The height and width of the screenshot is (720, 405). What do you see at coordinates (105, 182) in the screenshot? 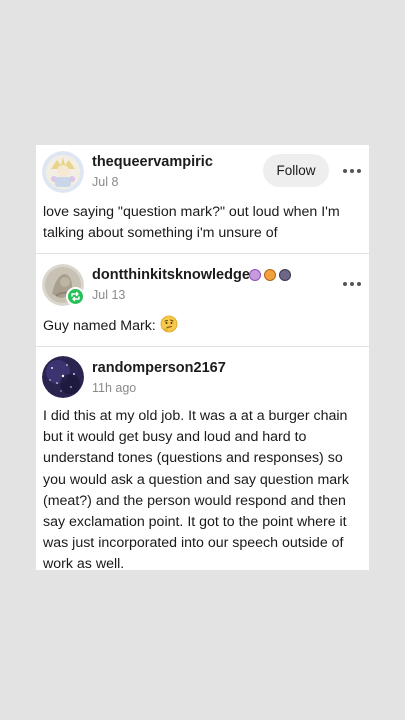
I see `post-date: Jul 8` at bounding box center [105, 182].